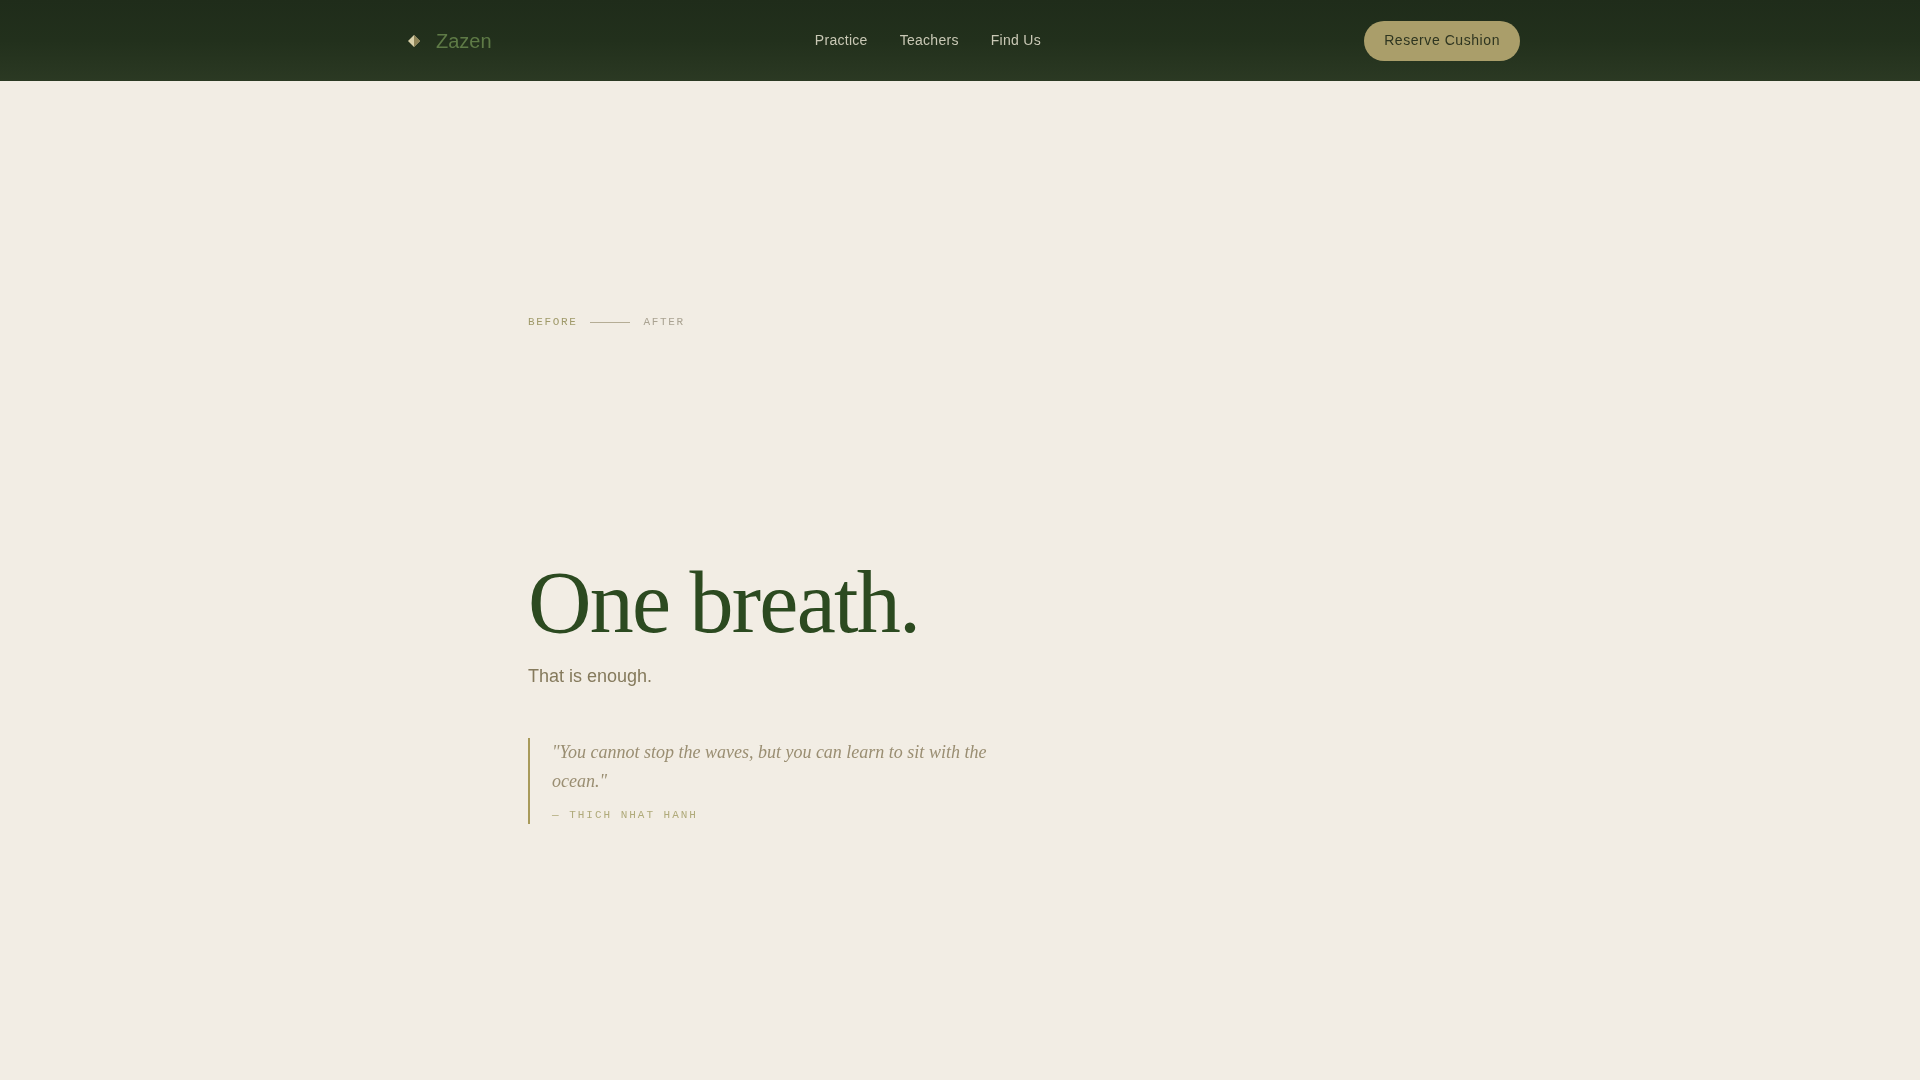  What do you see at coordinates (929, 40) in the screenshot?
I see `nav-link: Teachers` at bounding box center [929, 40].